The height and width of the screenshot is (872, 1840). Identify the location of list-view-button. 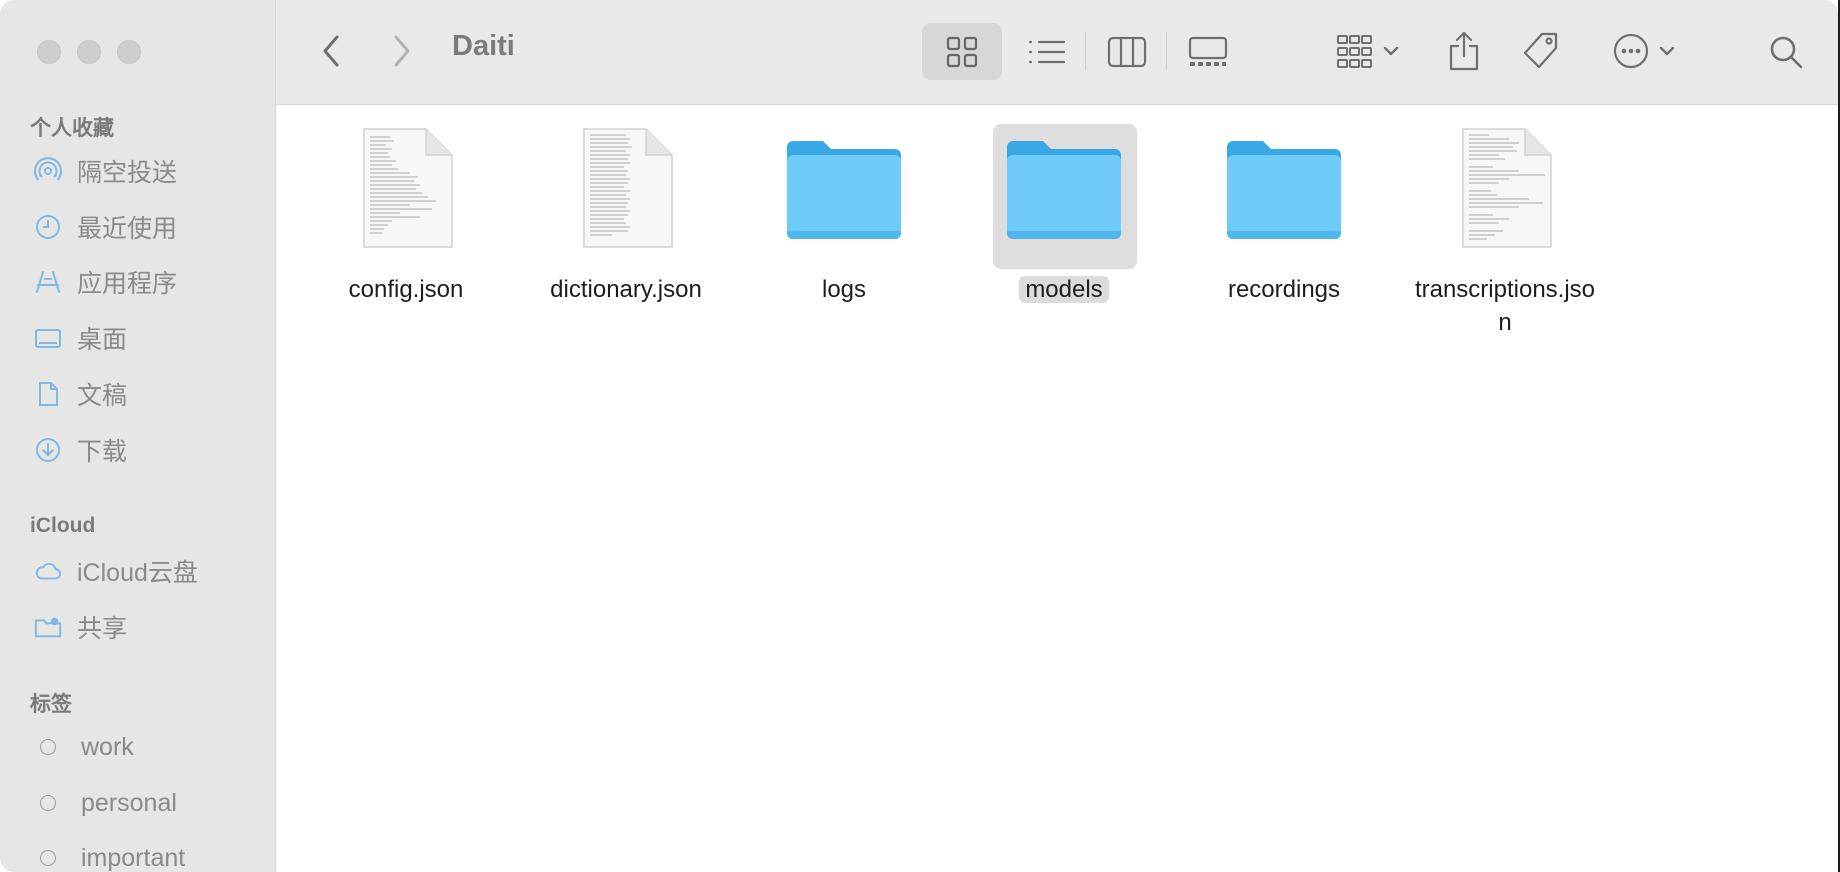
(1047, 51).